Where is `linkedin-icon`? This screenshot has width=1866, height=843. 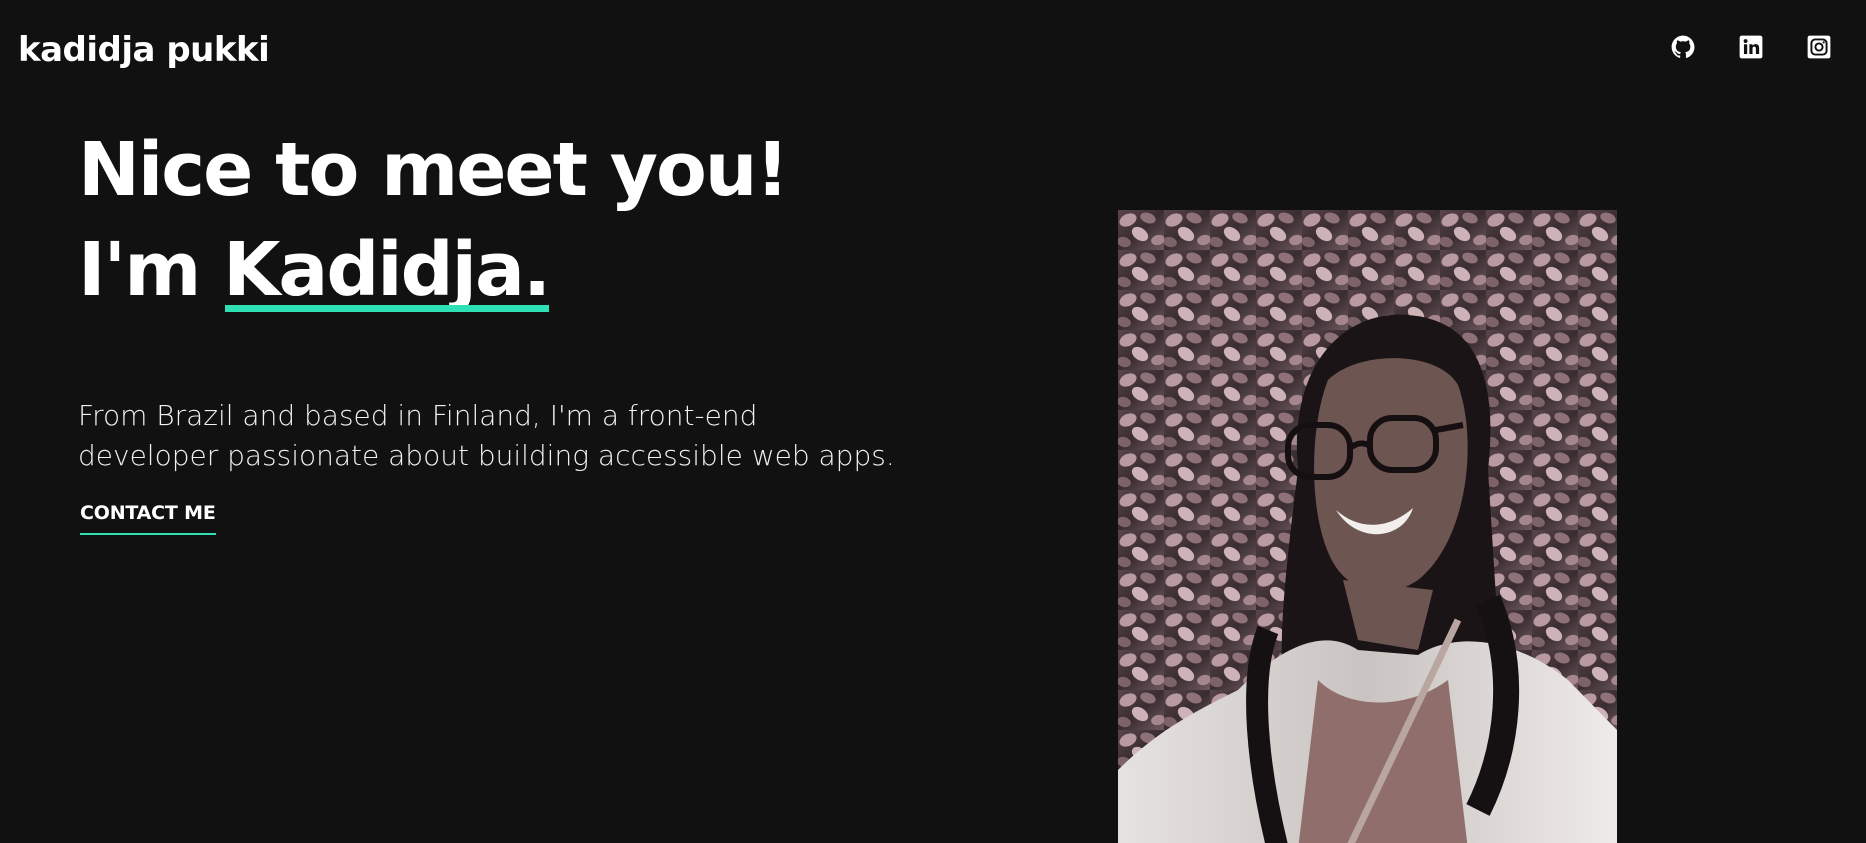
linkedin-icon is located at coordinates (1751, 47).